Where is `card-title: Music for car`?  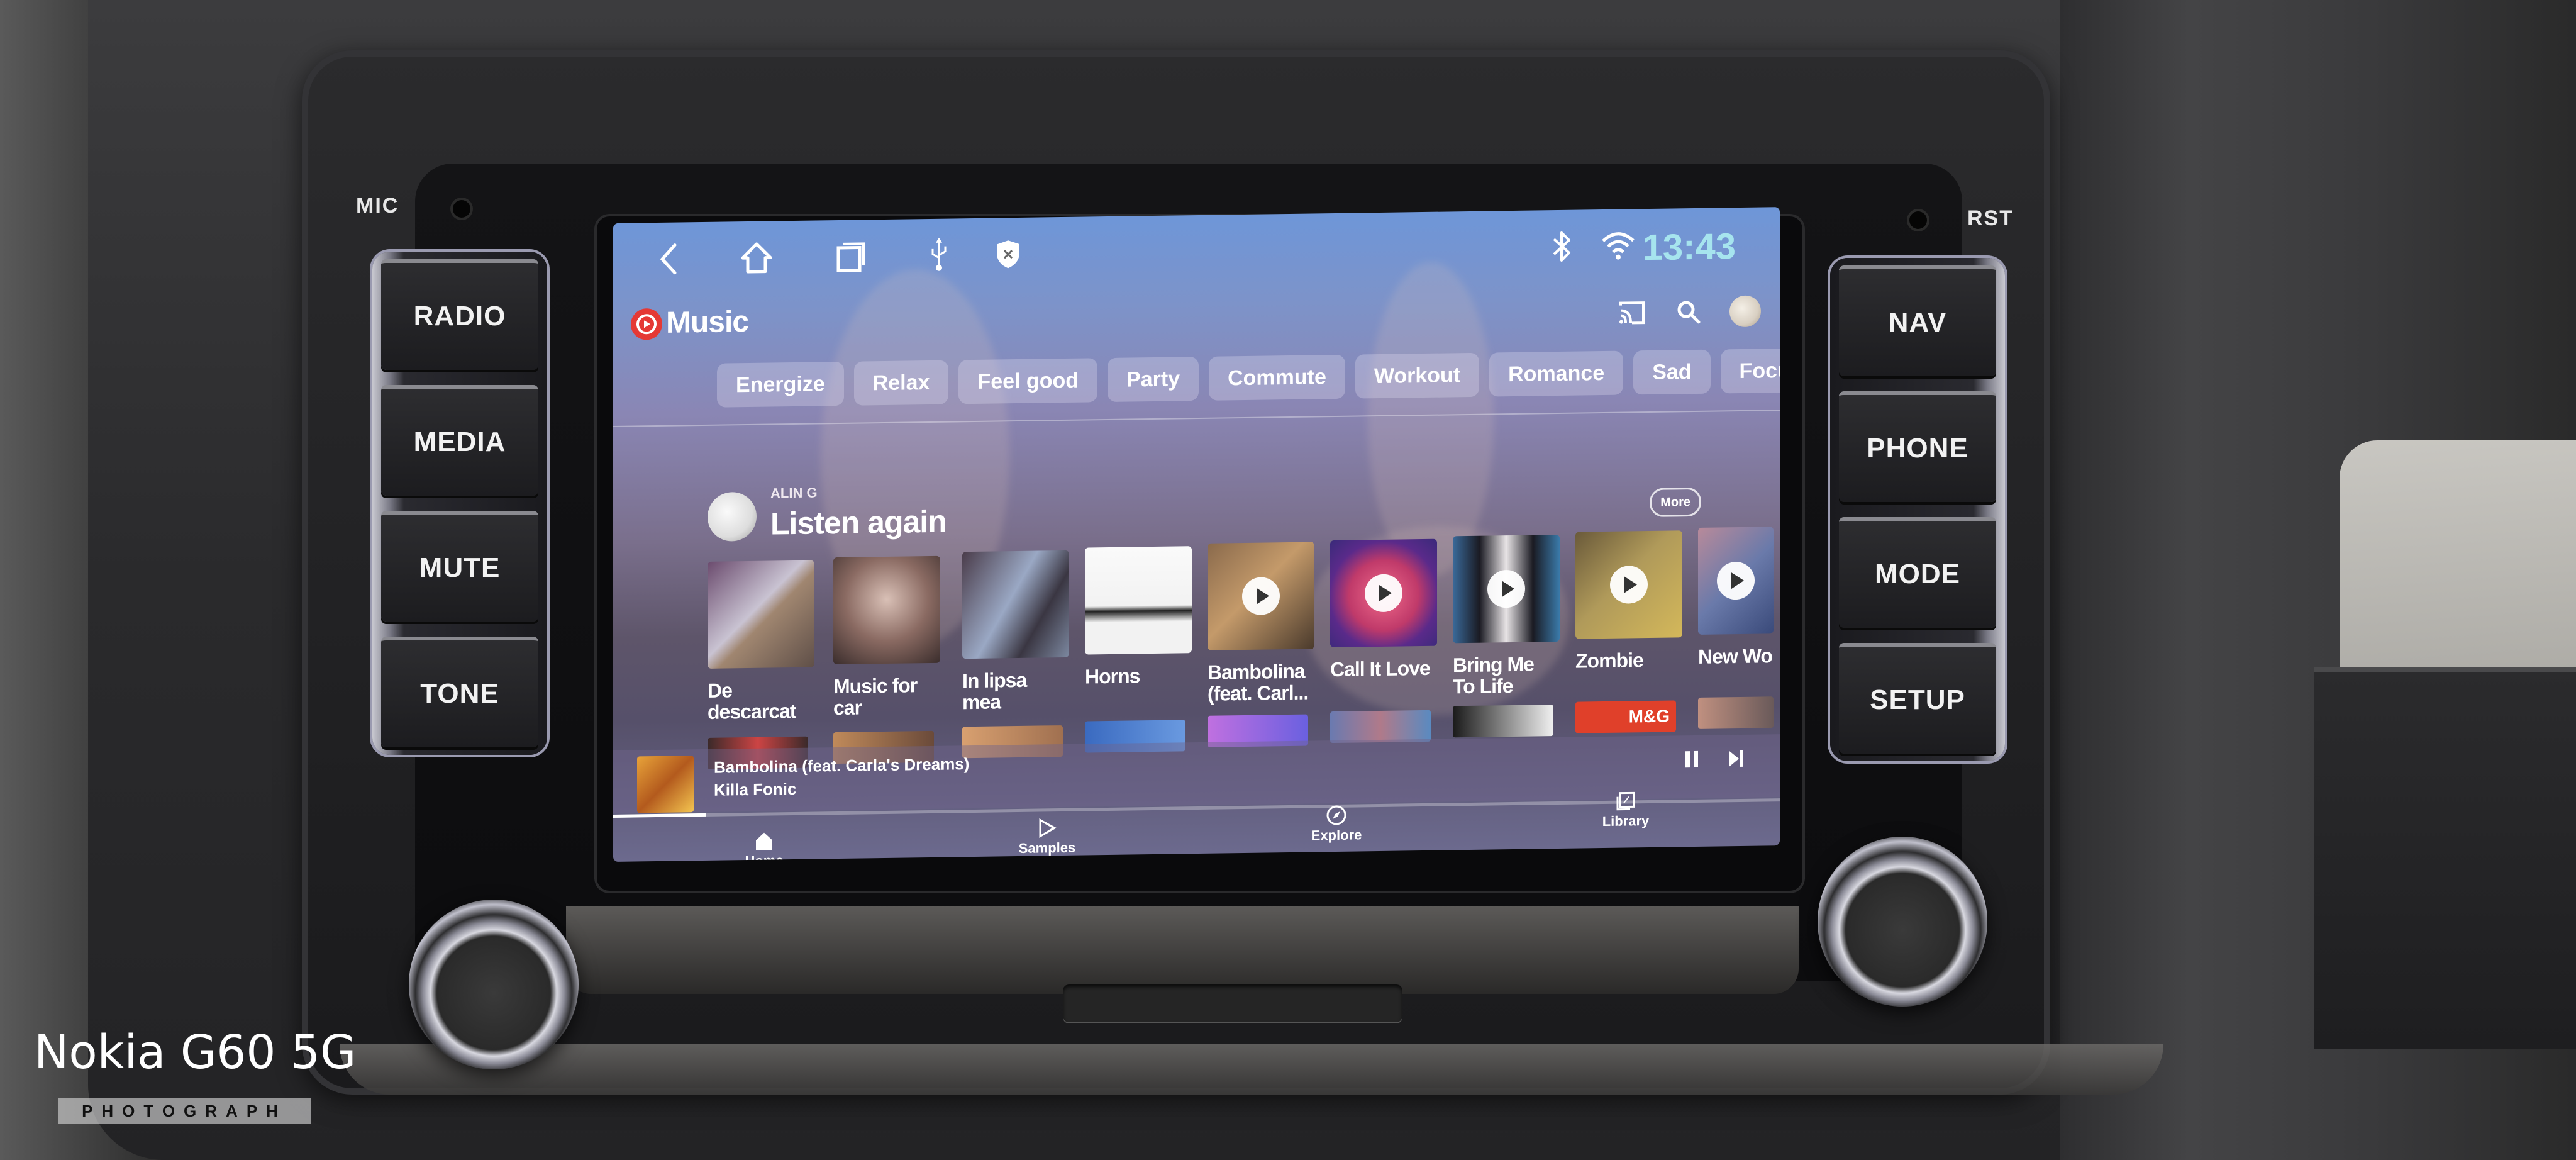
card-title: Music for car is located at coordinates (875, 697).